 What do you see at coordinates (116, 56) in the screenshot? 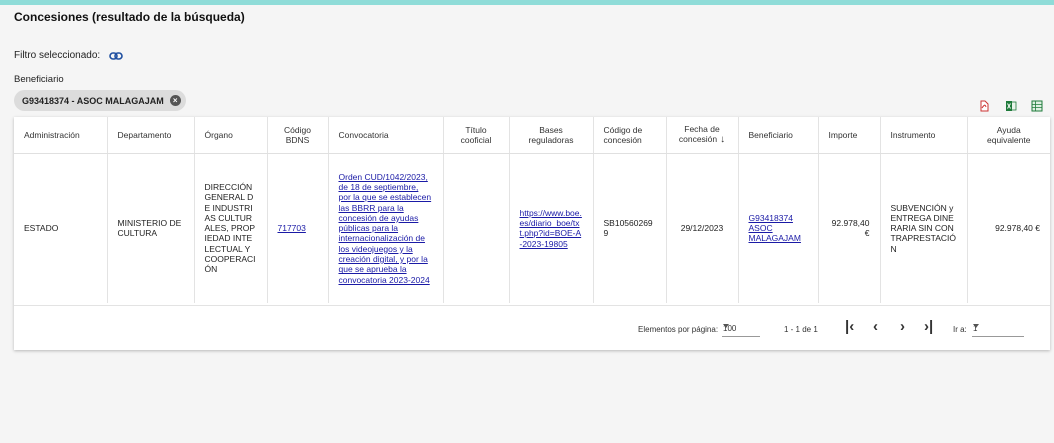
I see `link-icon` at bounding box center [116, 56].